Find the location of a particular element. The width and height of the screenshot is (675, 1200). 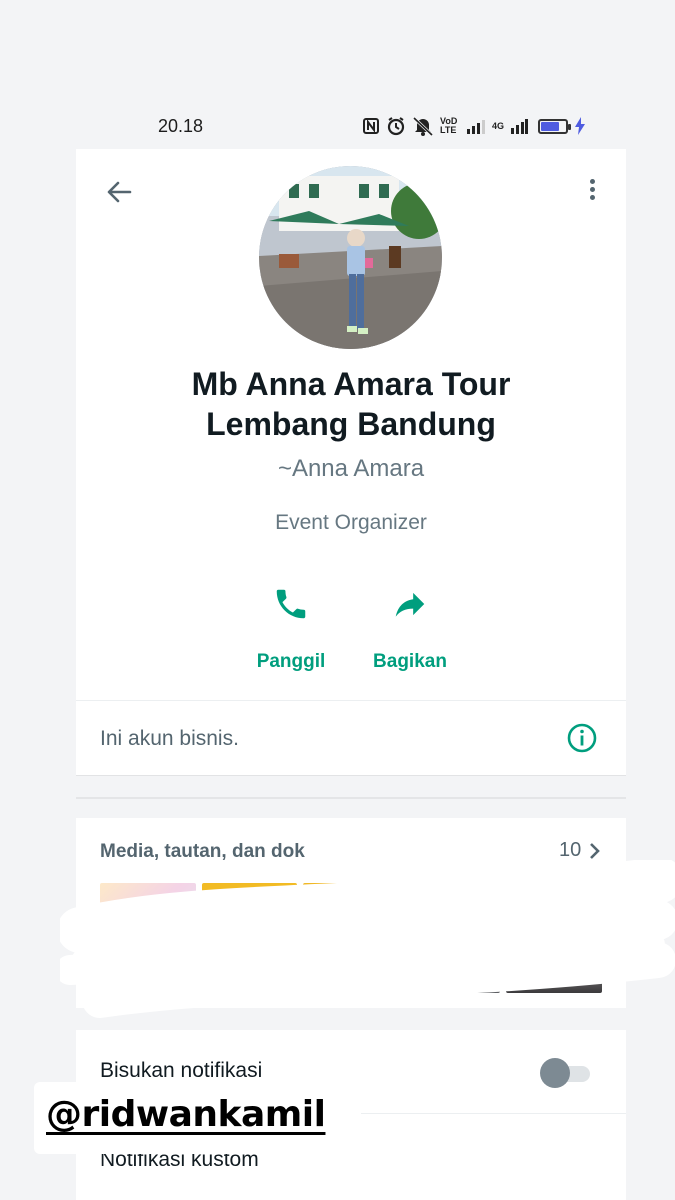

volte-icon: VoD LTE is located at coordinates (449, 125).